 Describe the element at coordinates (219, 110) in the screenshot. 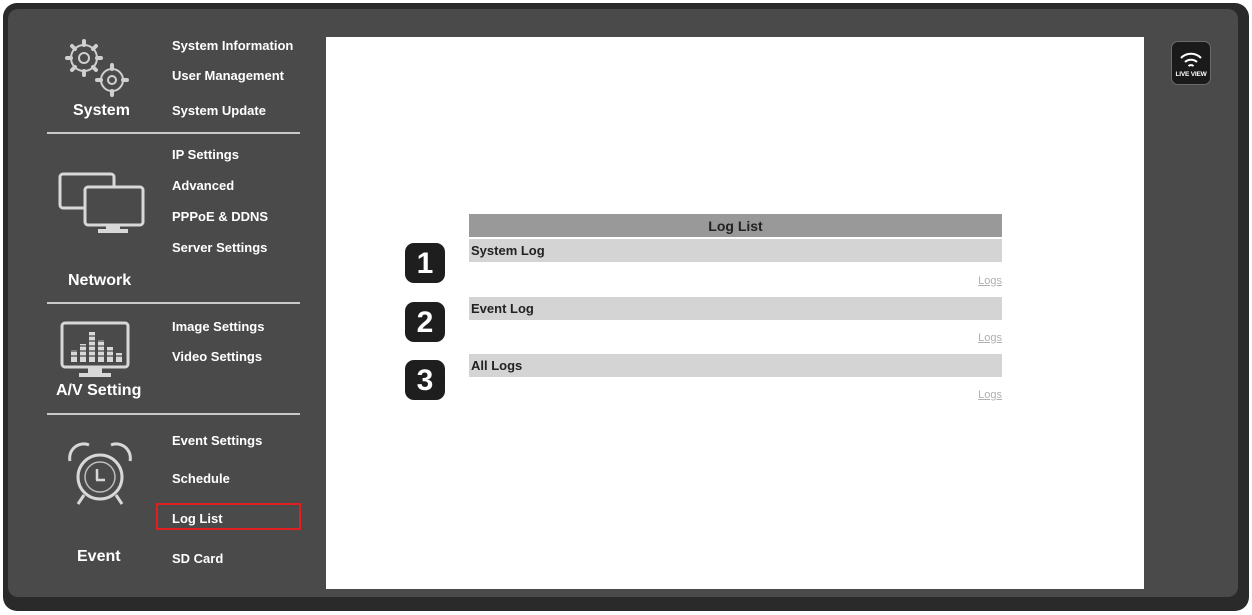

I see `nav-system-update: System Update` at that location.